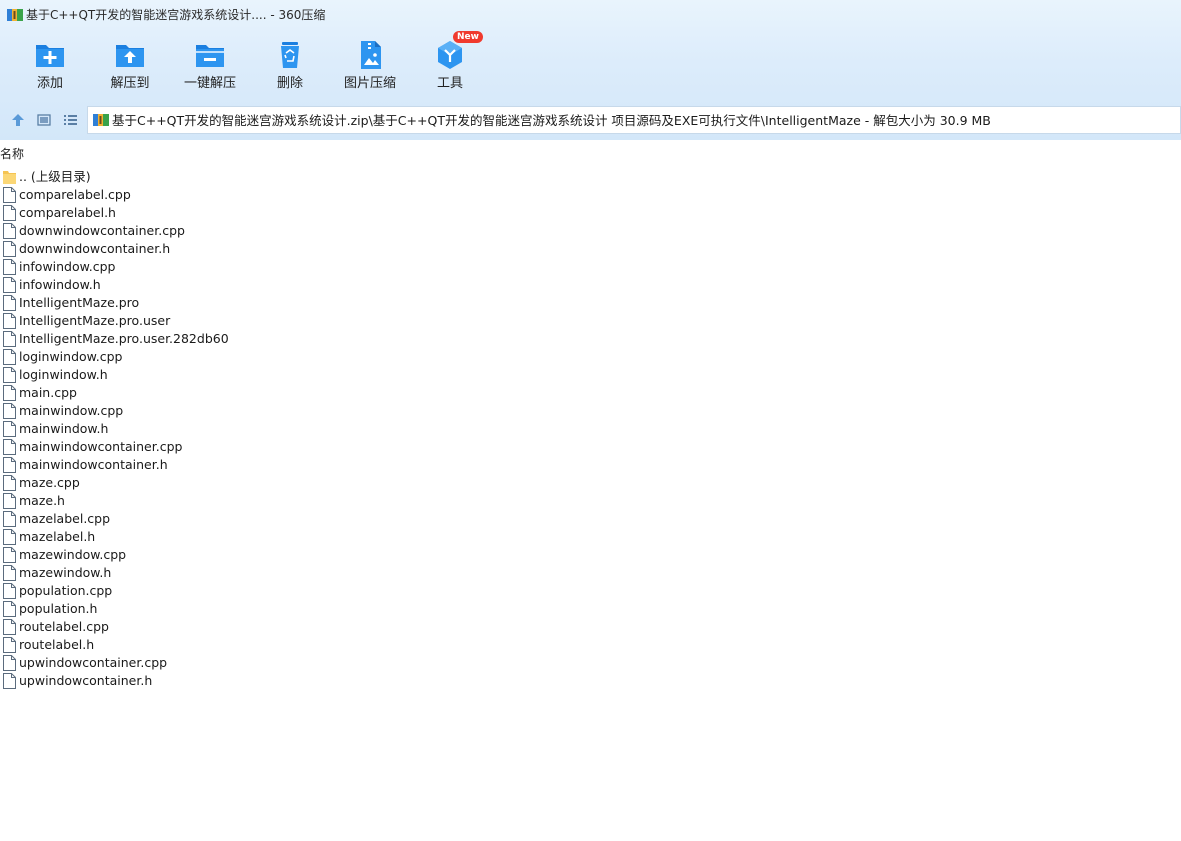 This screenshot has height=841, width=1181. What do you see at coordinates (150, 663) in the screenshot?
I see `file-row: upwindowcontainer.cpp` at bounding box center [150, 663].